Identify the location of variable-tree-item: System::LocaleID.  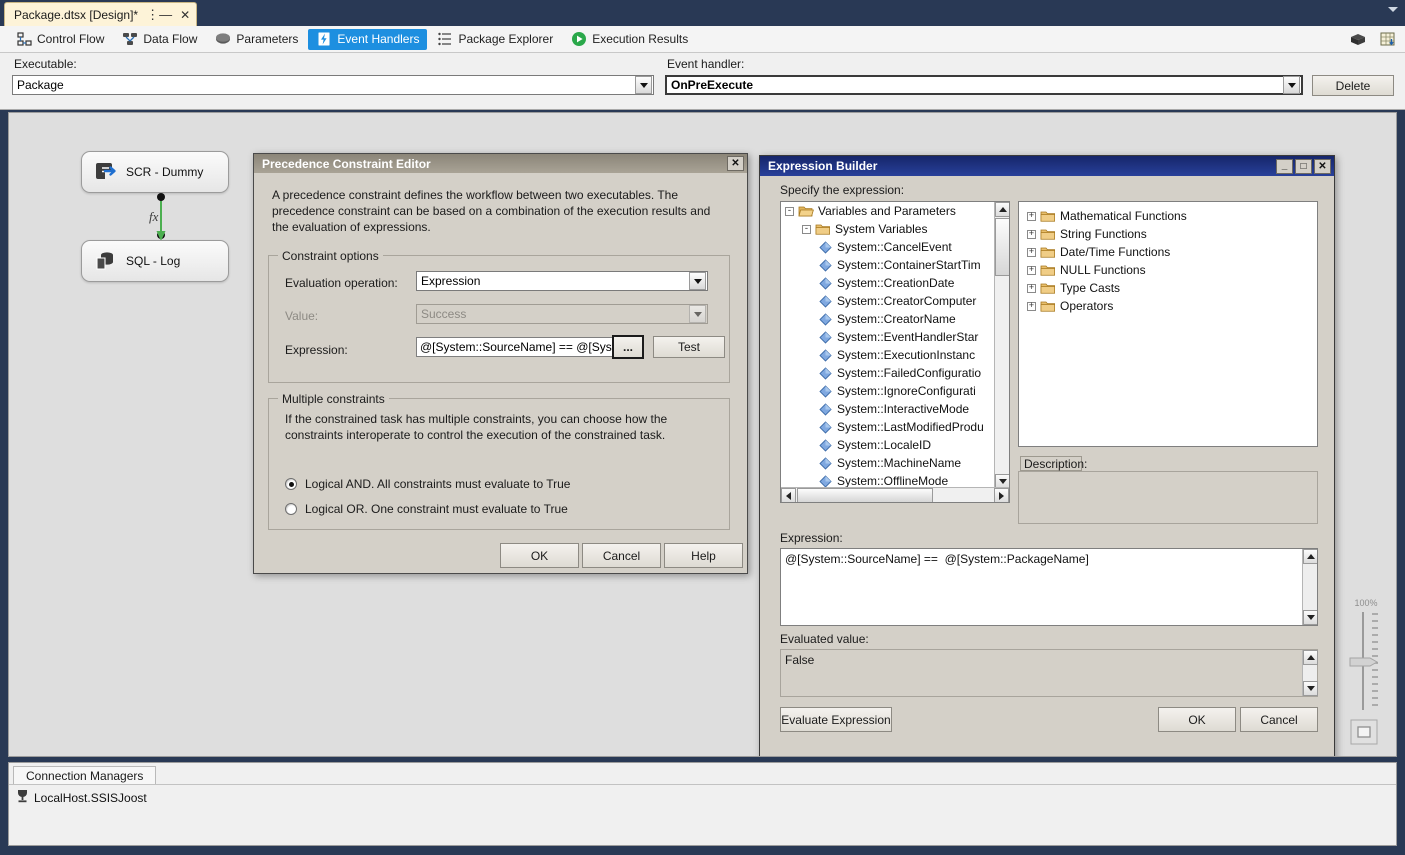
(887, 445).